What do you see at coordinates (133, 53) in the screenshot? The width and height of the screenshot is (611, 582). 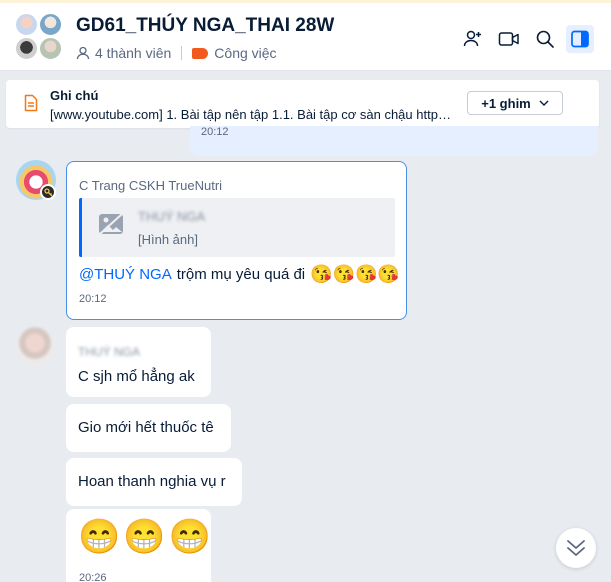 I see `member-count: 4 thành viên` at bounding box center [133, 53].